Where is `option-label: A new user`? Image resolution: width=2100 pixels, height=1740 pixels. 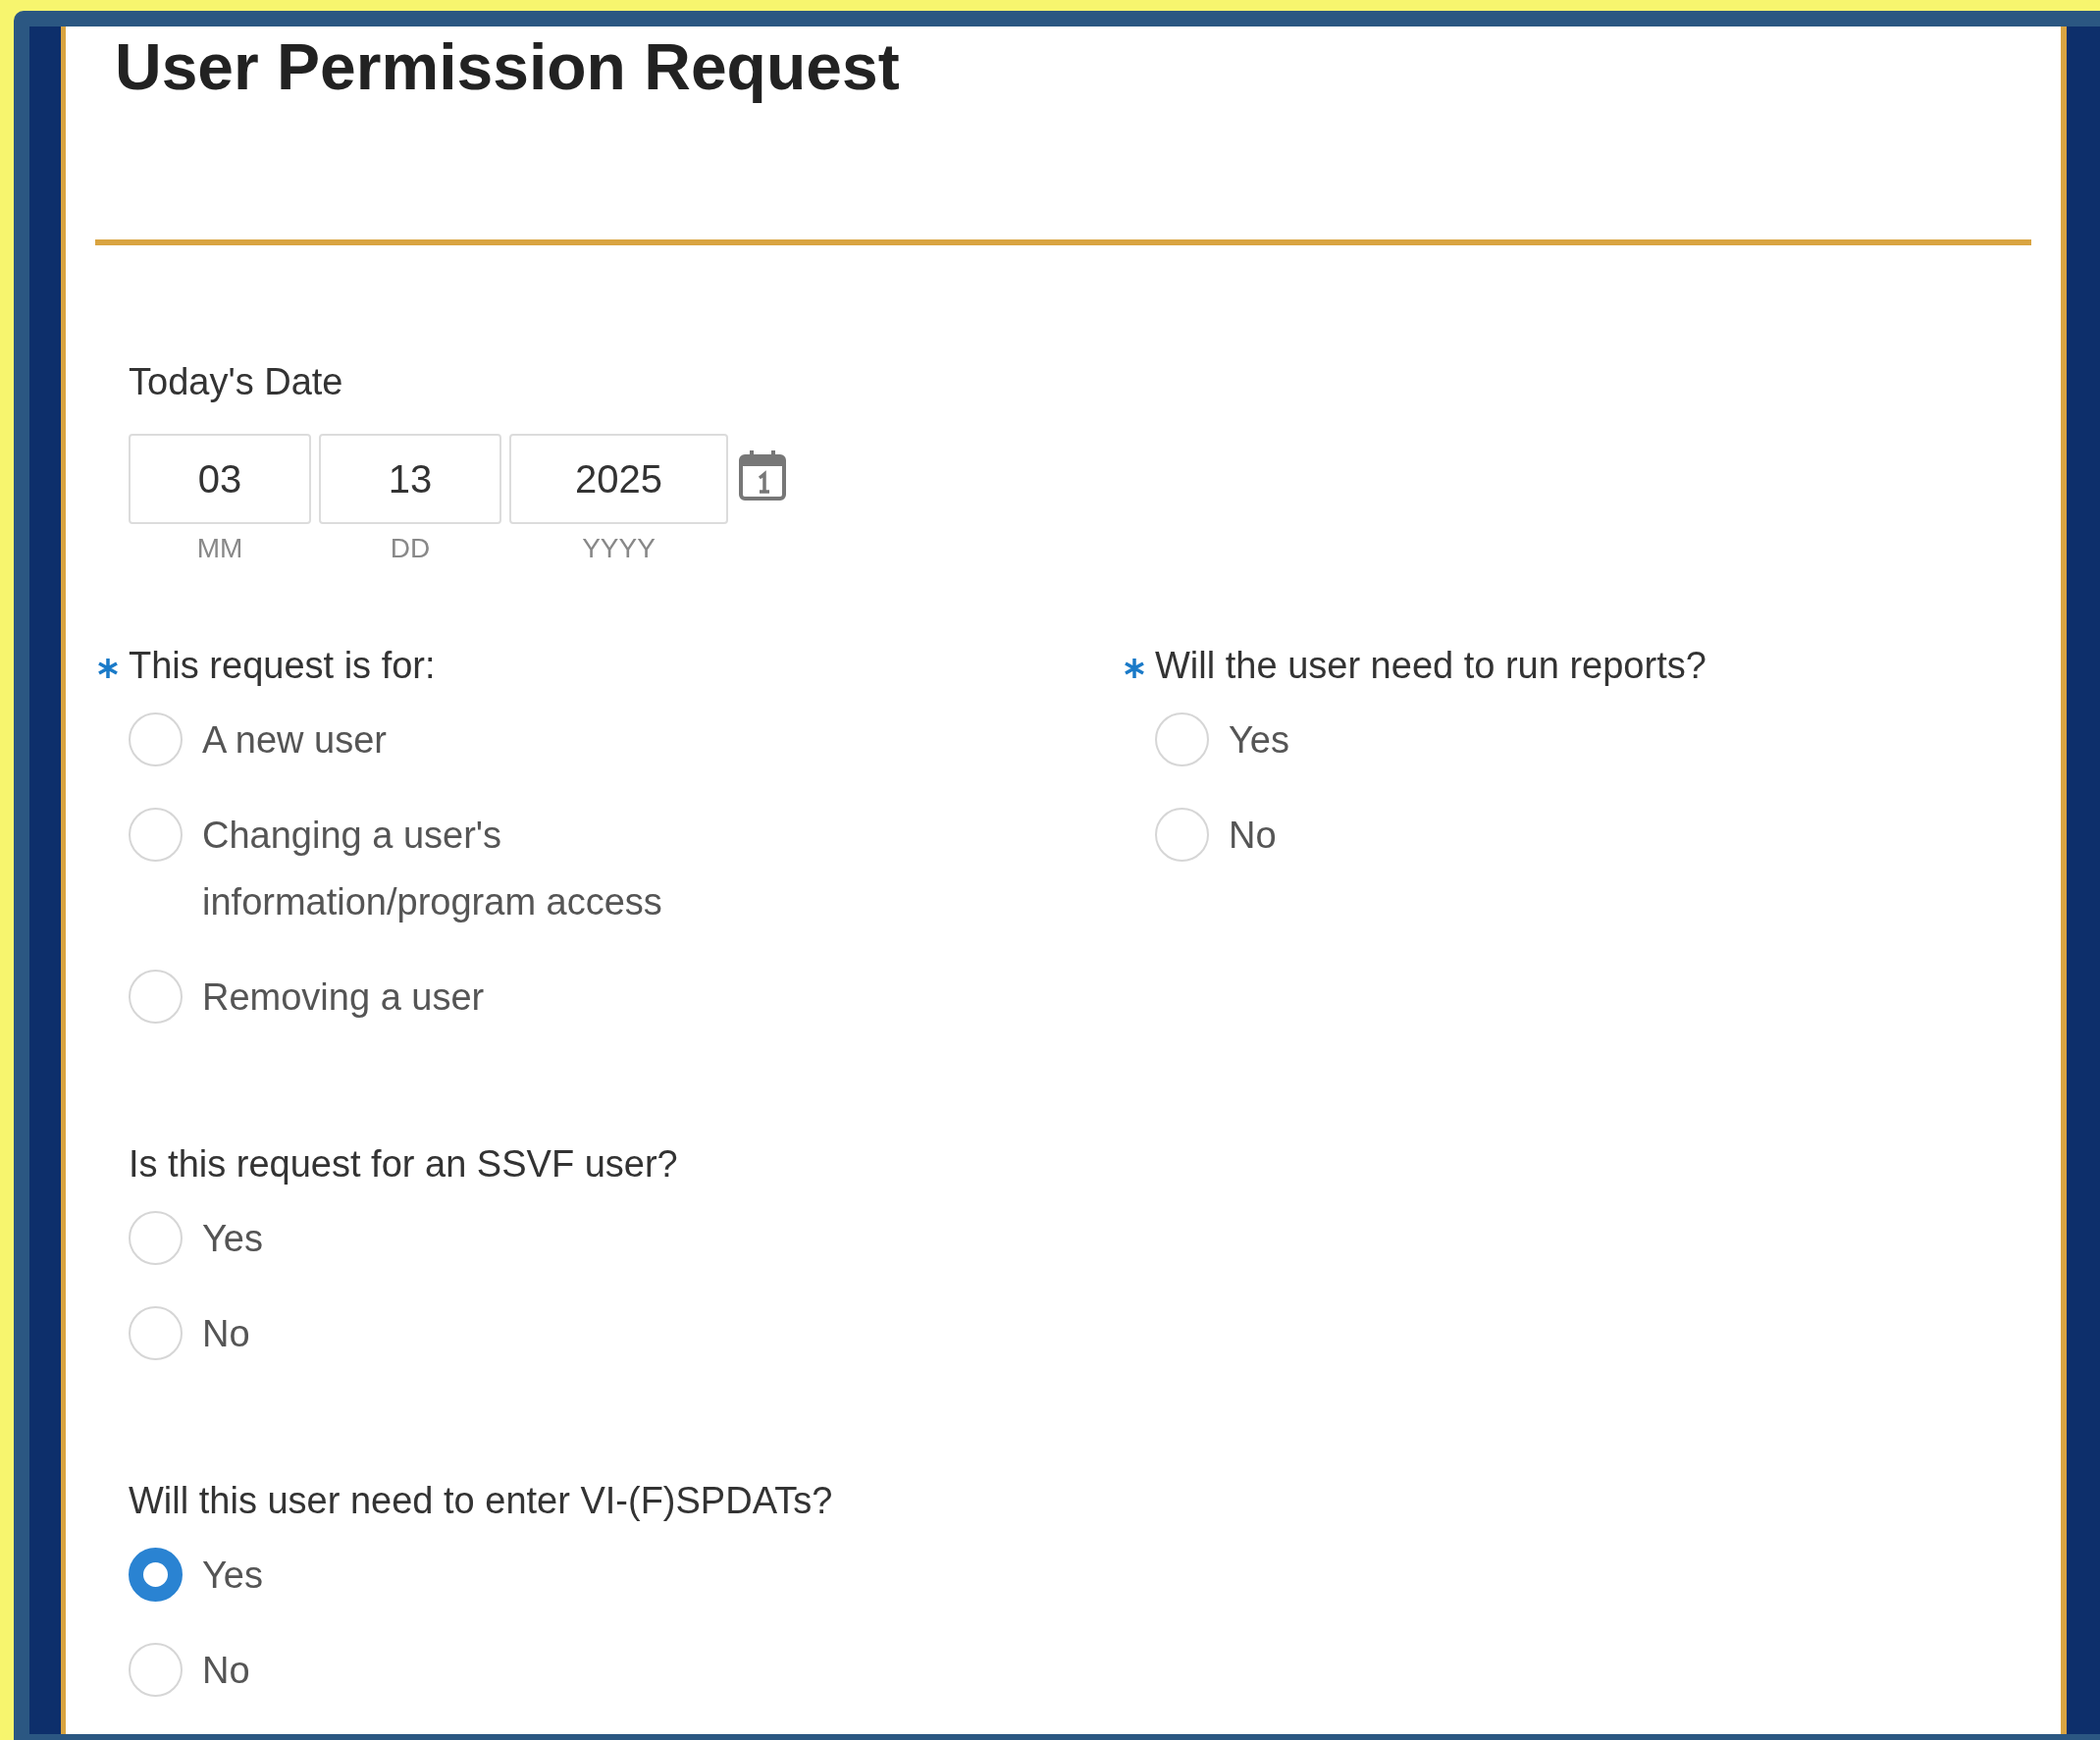
option-label: A new user is located at coordinates (294, 740).